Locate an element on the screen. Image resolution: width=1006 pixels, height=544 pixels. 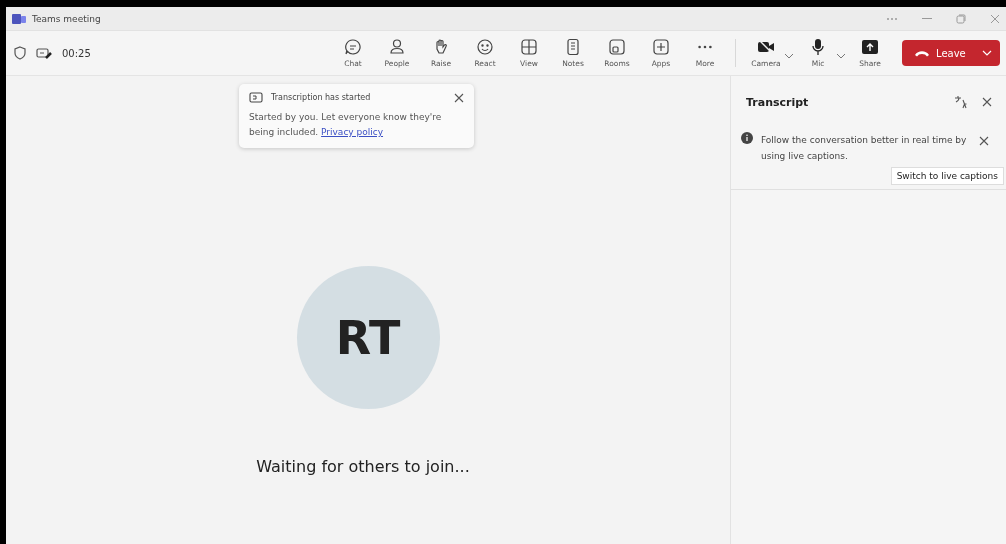
smiley-icon is located at coordinates (485, 47).